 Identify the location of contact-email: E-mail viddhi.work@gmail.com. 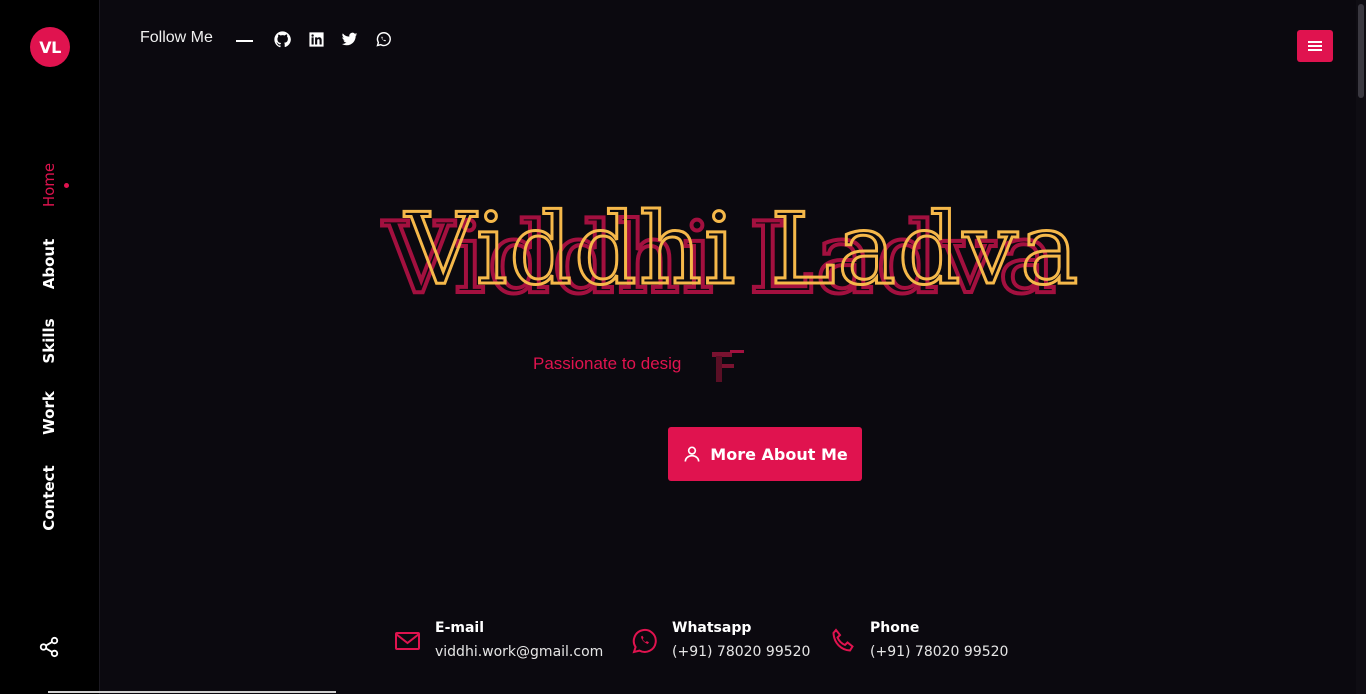
(498, 640).